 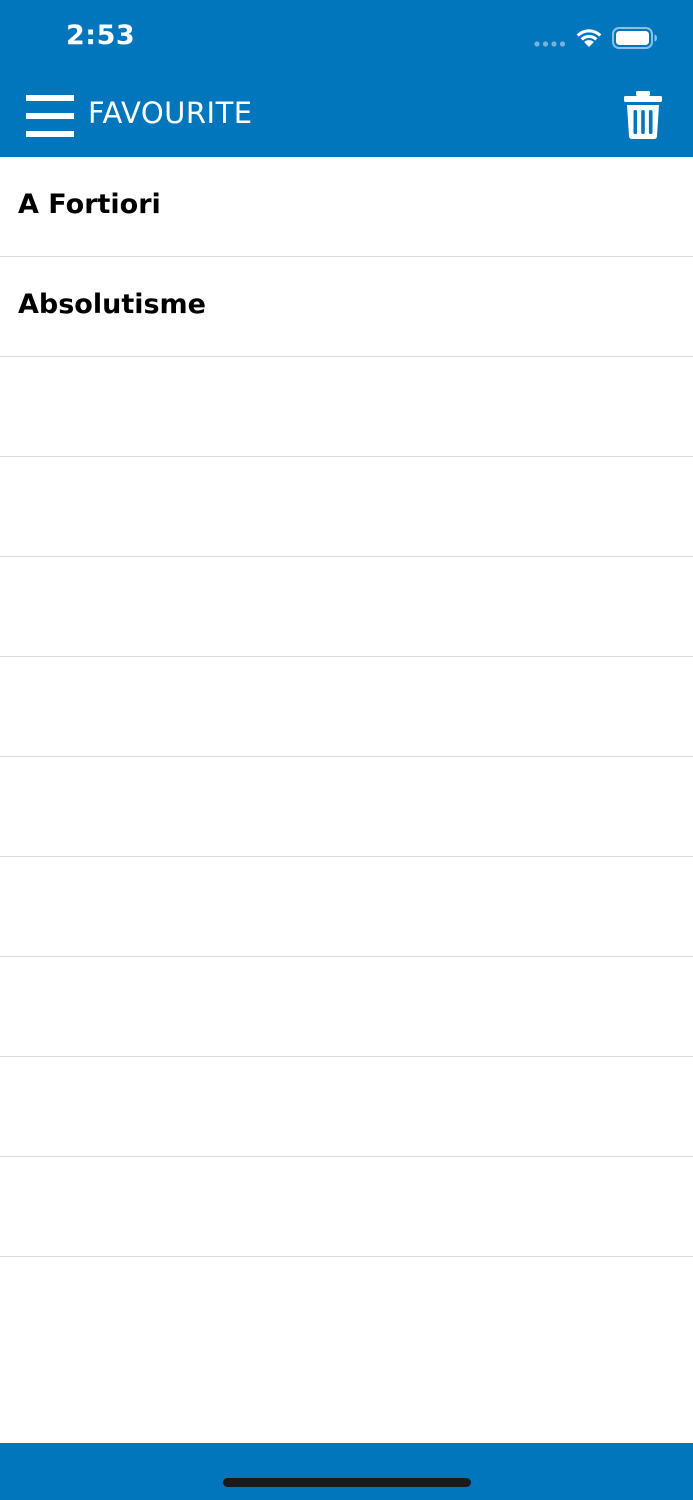 I want to click on list-item: A Fortiori, so click(x=346, y=207).